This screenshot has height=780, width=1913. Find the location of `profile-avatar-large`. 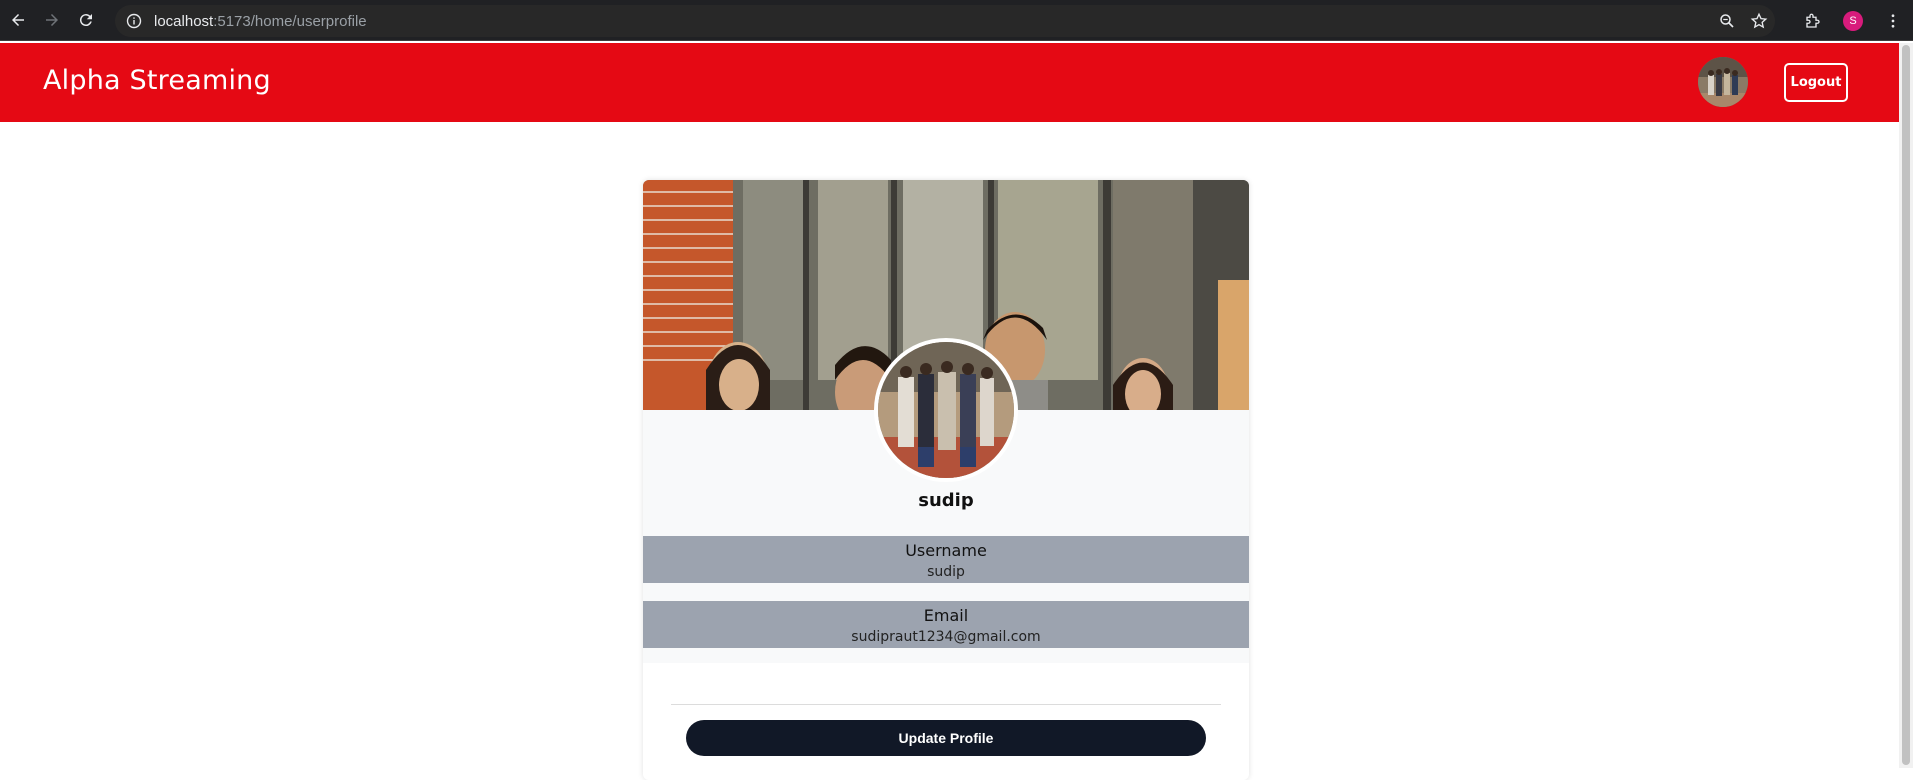

profile-avatar-large is located at coordinates (946, 410).